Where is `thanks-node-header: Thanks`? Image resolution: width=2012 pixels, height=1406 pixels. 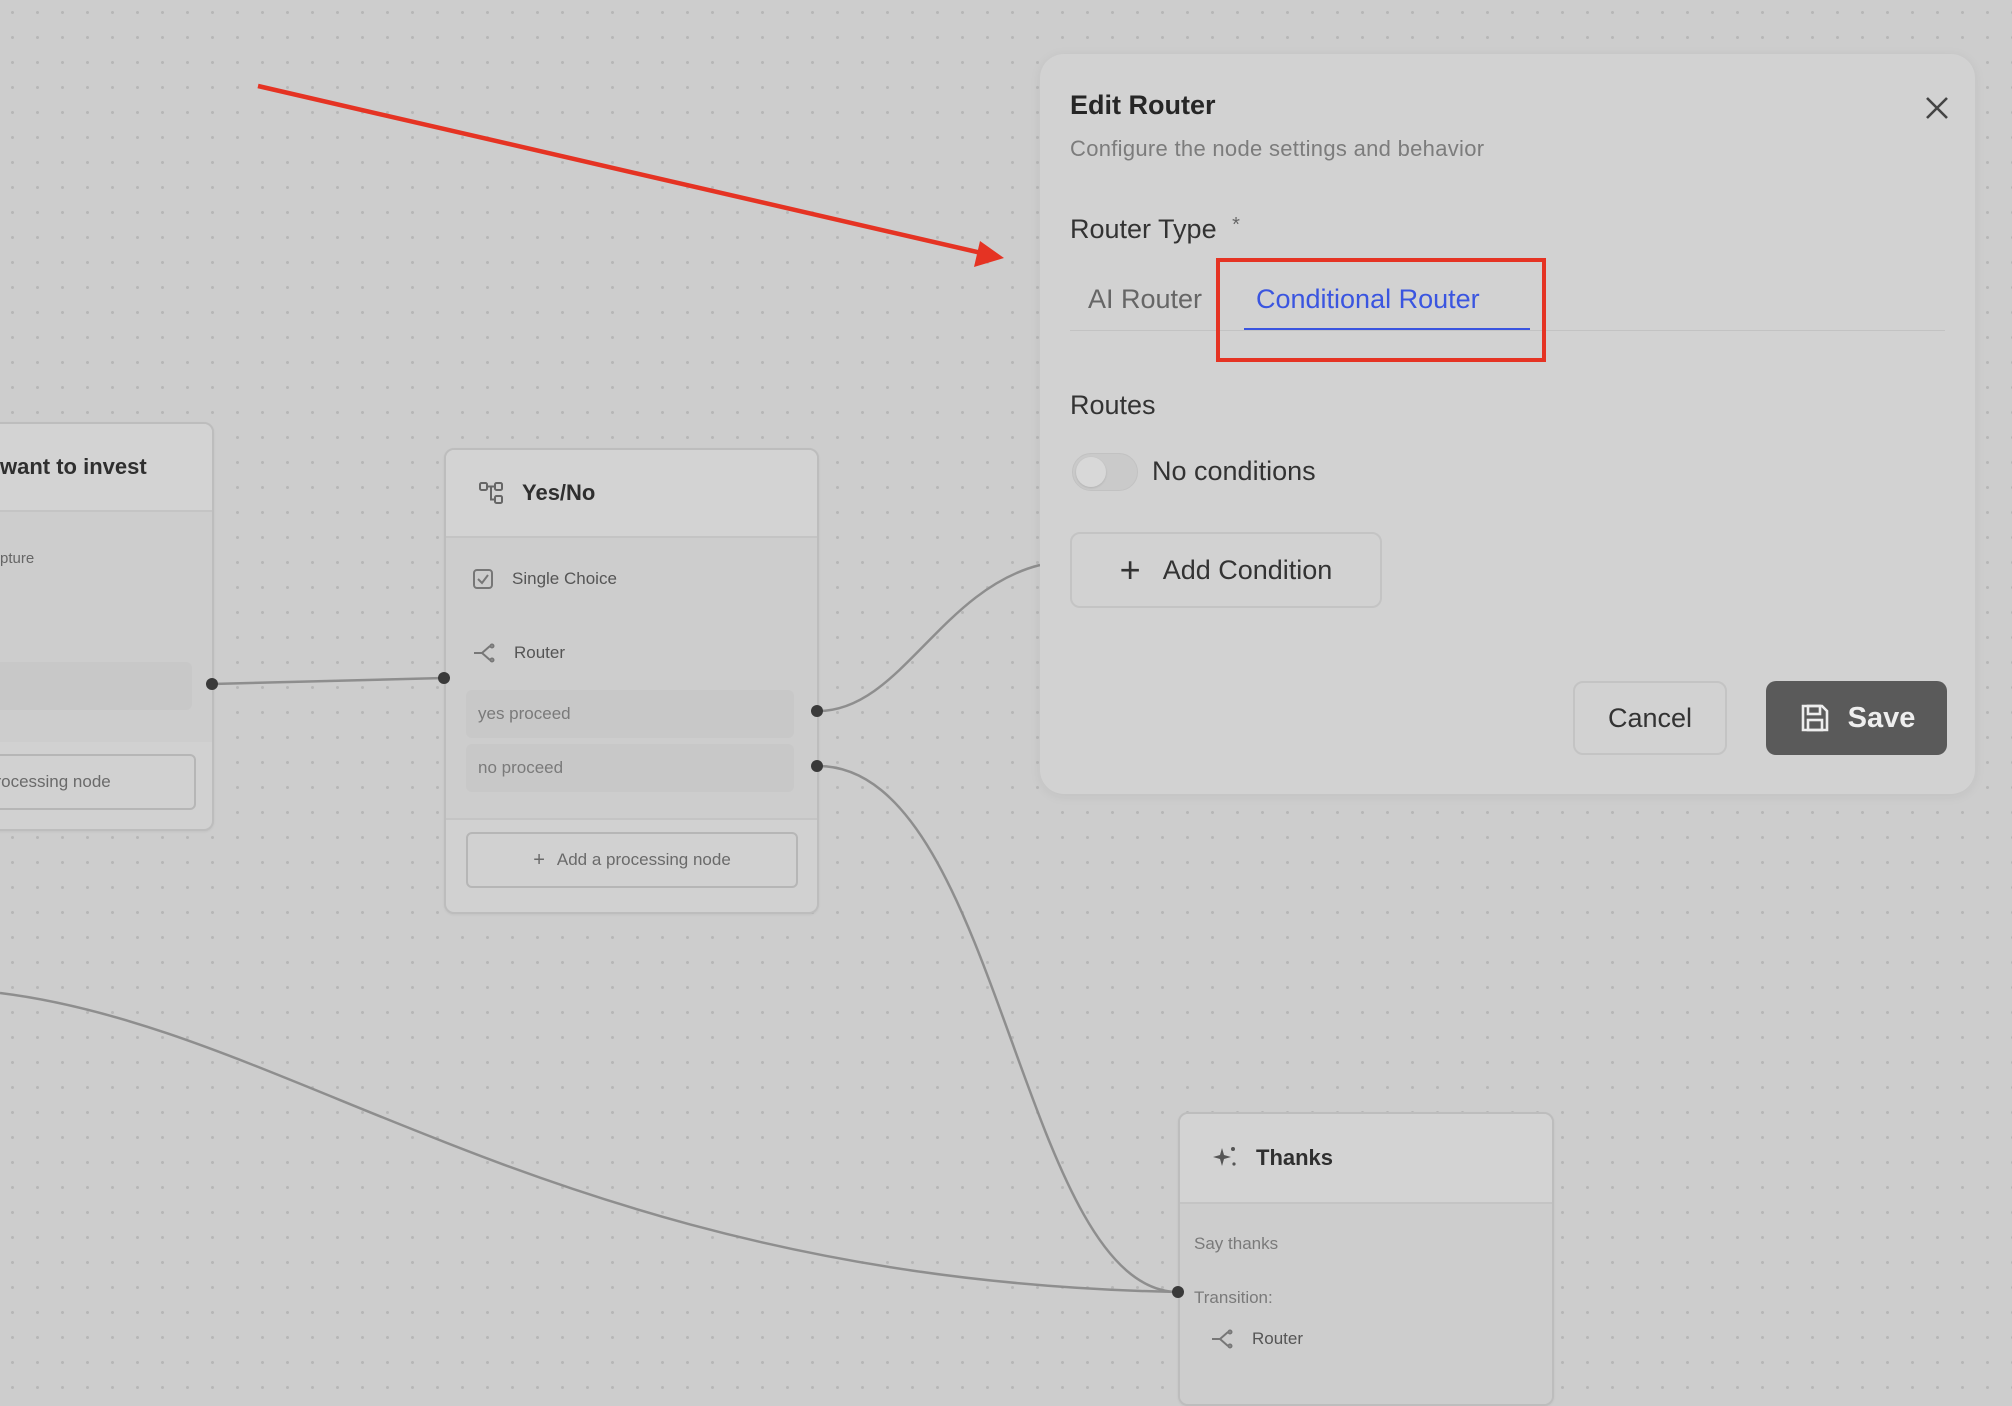 thanks-node-header: Thanks is located at coordinates (1366, 1159).